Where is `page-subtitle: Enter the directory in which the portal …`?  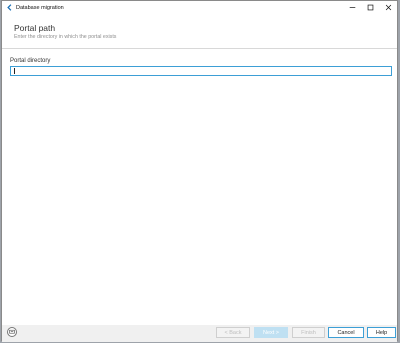
page-subtitle: Enter the directory in which the portal … is located at coordinates (65, 37).